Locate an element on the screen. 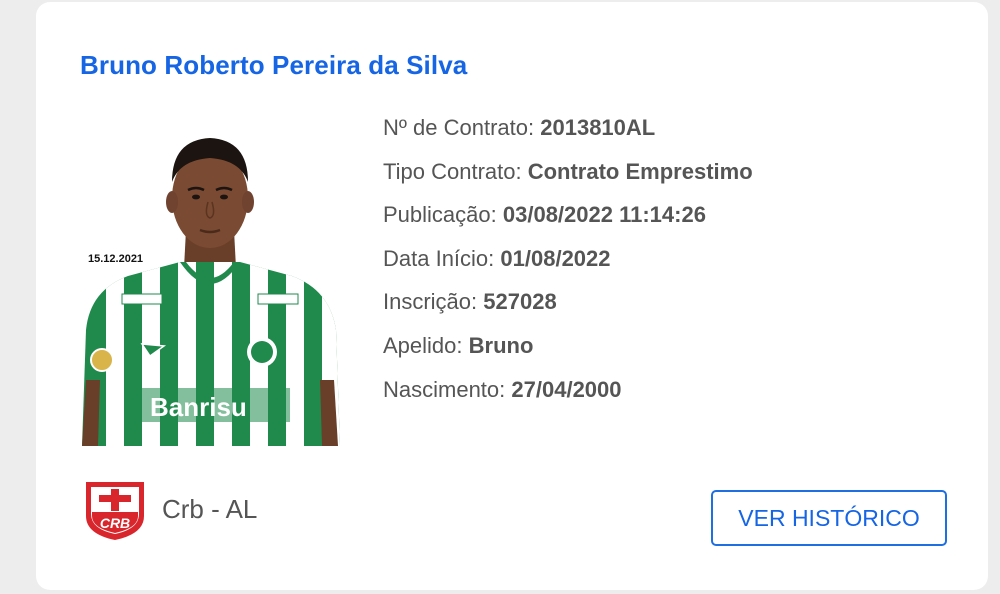 The image size is (1000, 594). detail-label: Inscrição: is located at coordinates (430, 302).